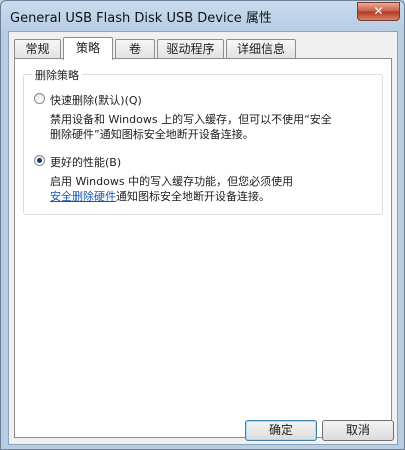  What do you see at coordinates (37, 48) in the screenshot?
I see `tab-general: 常规` at bounding box center [37, 48].